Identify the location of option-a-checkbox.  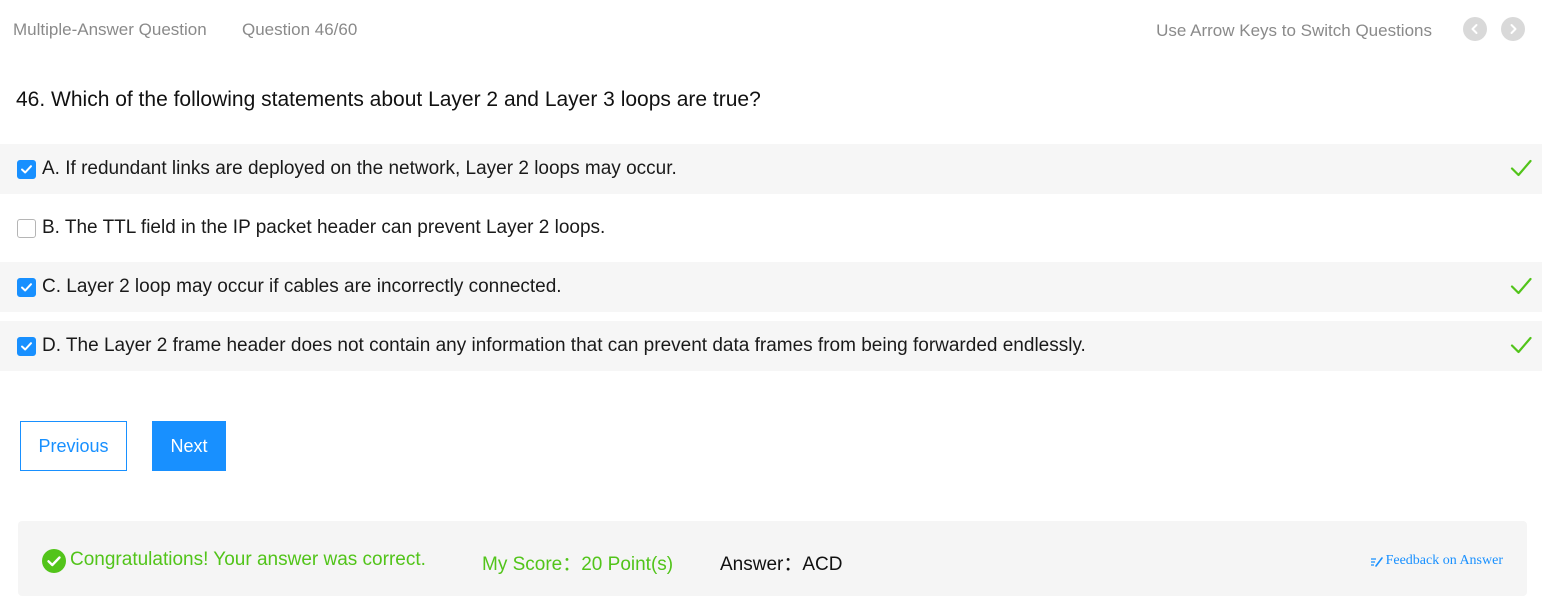
(26, 169).